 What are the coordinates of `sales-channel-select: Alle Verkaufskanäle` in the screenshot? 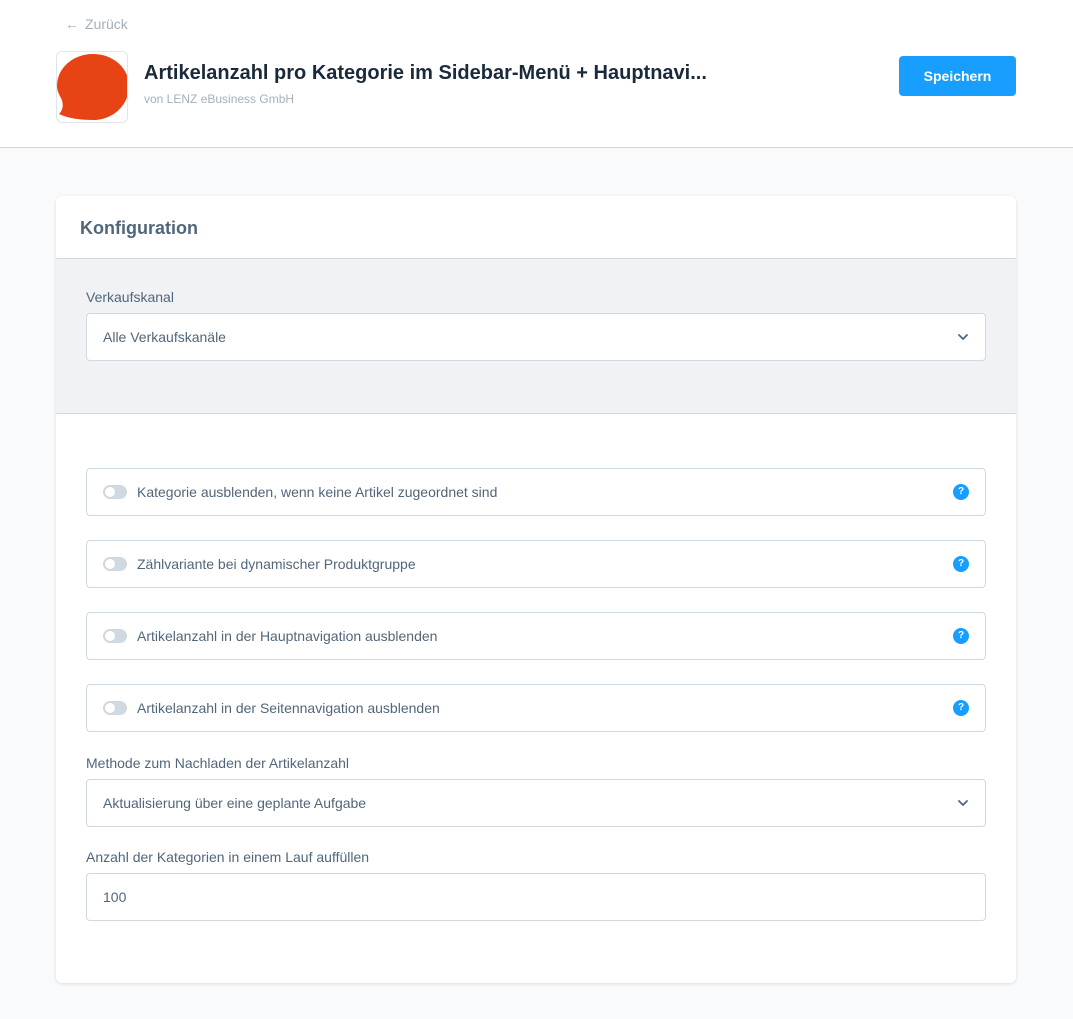 It's located at (536, 337).